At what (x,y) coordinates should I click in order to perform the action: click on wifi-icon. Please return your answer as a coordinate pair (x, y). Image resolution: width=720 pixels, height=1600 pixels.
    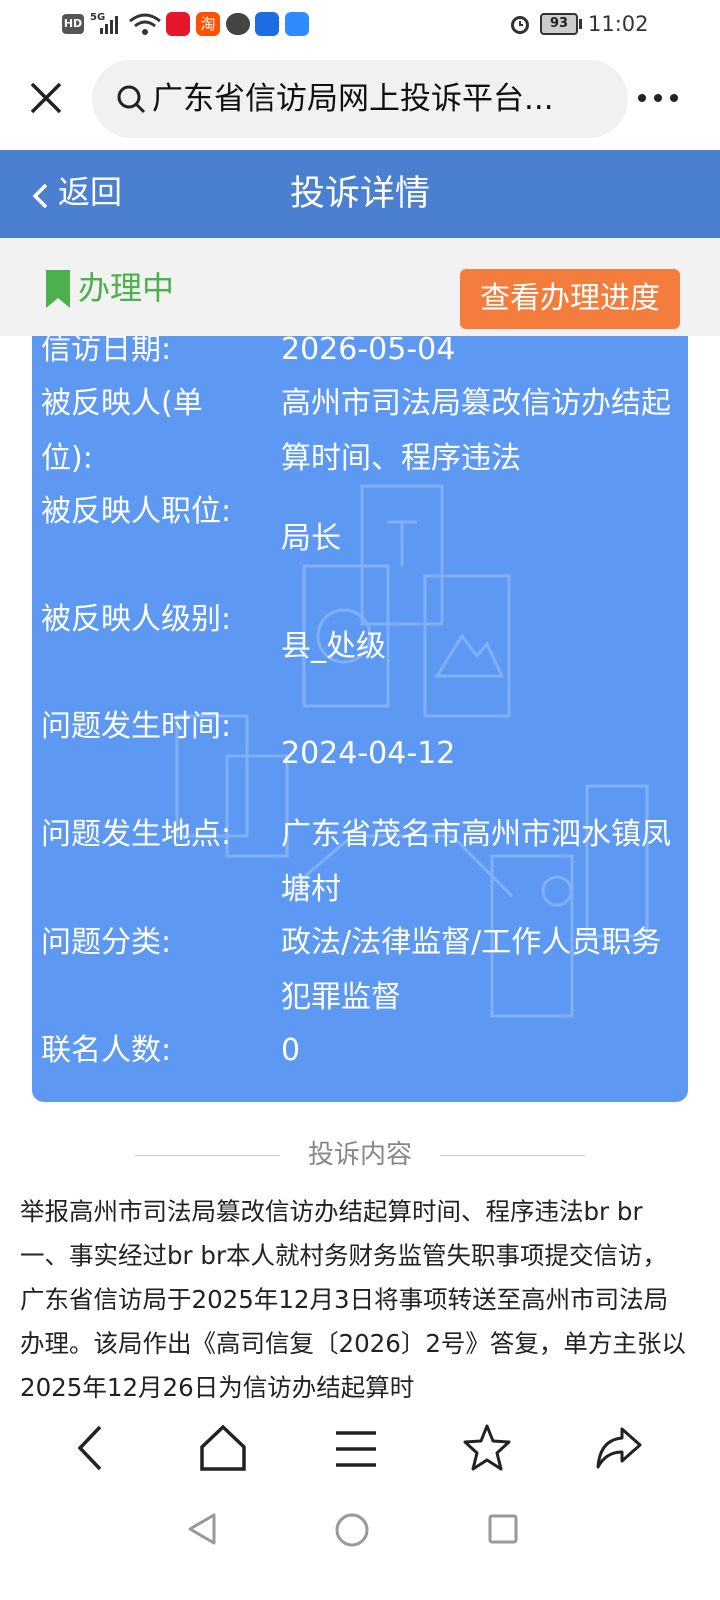
    Looking at the image, I should click on (145, 24).